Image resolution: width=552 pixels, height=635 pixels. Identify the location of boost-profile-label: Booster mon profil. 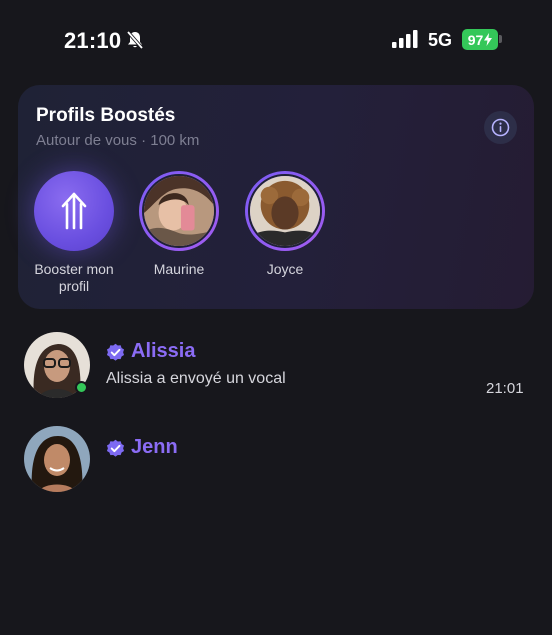
(74, 277).